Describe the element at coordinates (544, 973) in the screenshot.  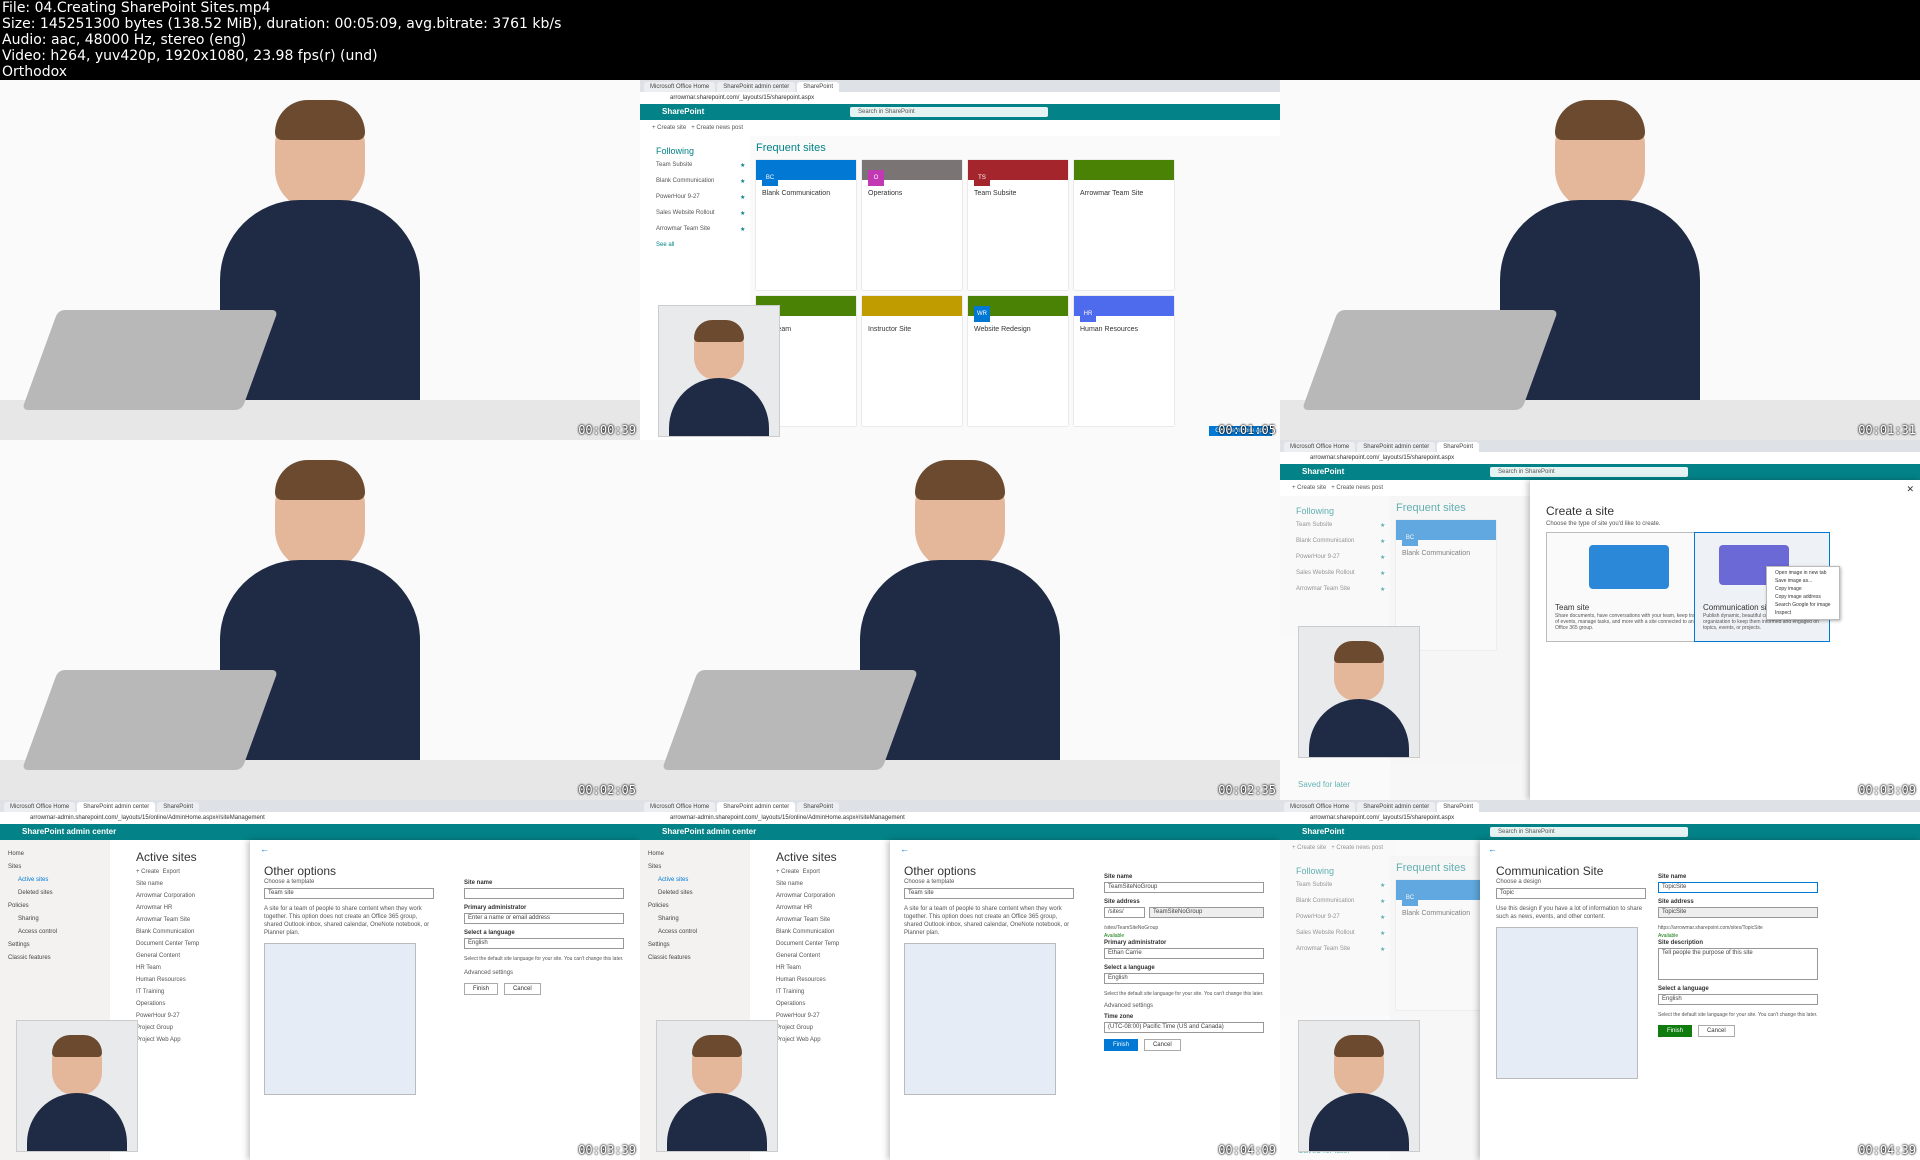
I see `advanced-settings-toggle: Advanced settings` at that location.